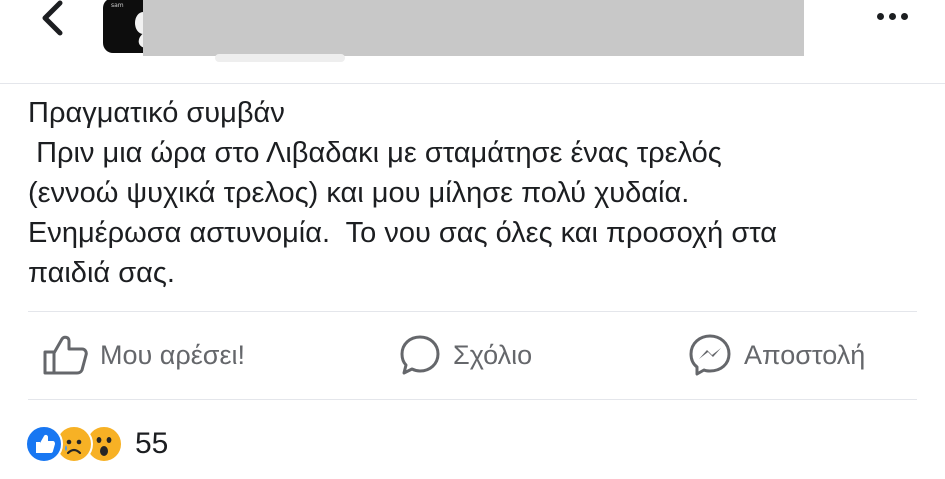 The width and height of the screenshot is (945, 479). Describe the element at coordinates (65, 355) in the screenshot. I see `thumbs-up-icon` at that location.